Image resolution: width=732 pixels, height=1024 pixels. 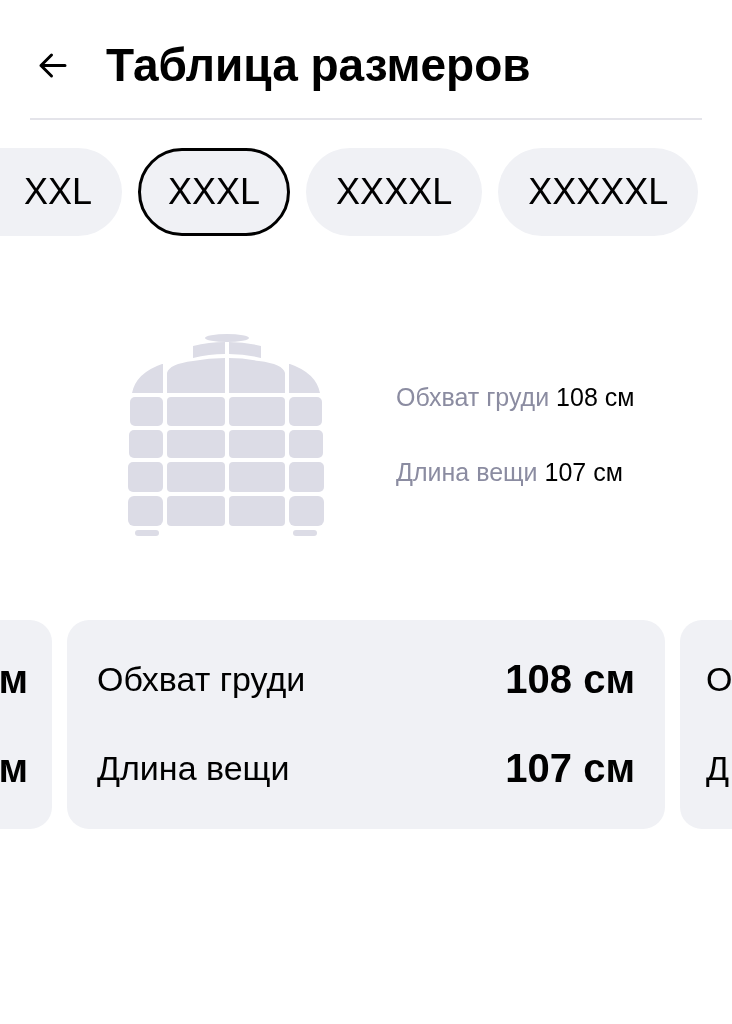 I want to click on size-option: XXL, so click(x=61, y=192).